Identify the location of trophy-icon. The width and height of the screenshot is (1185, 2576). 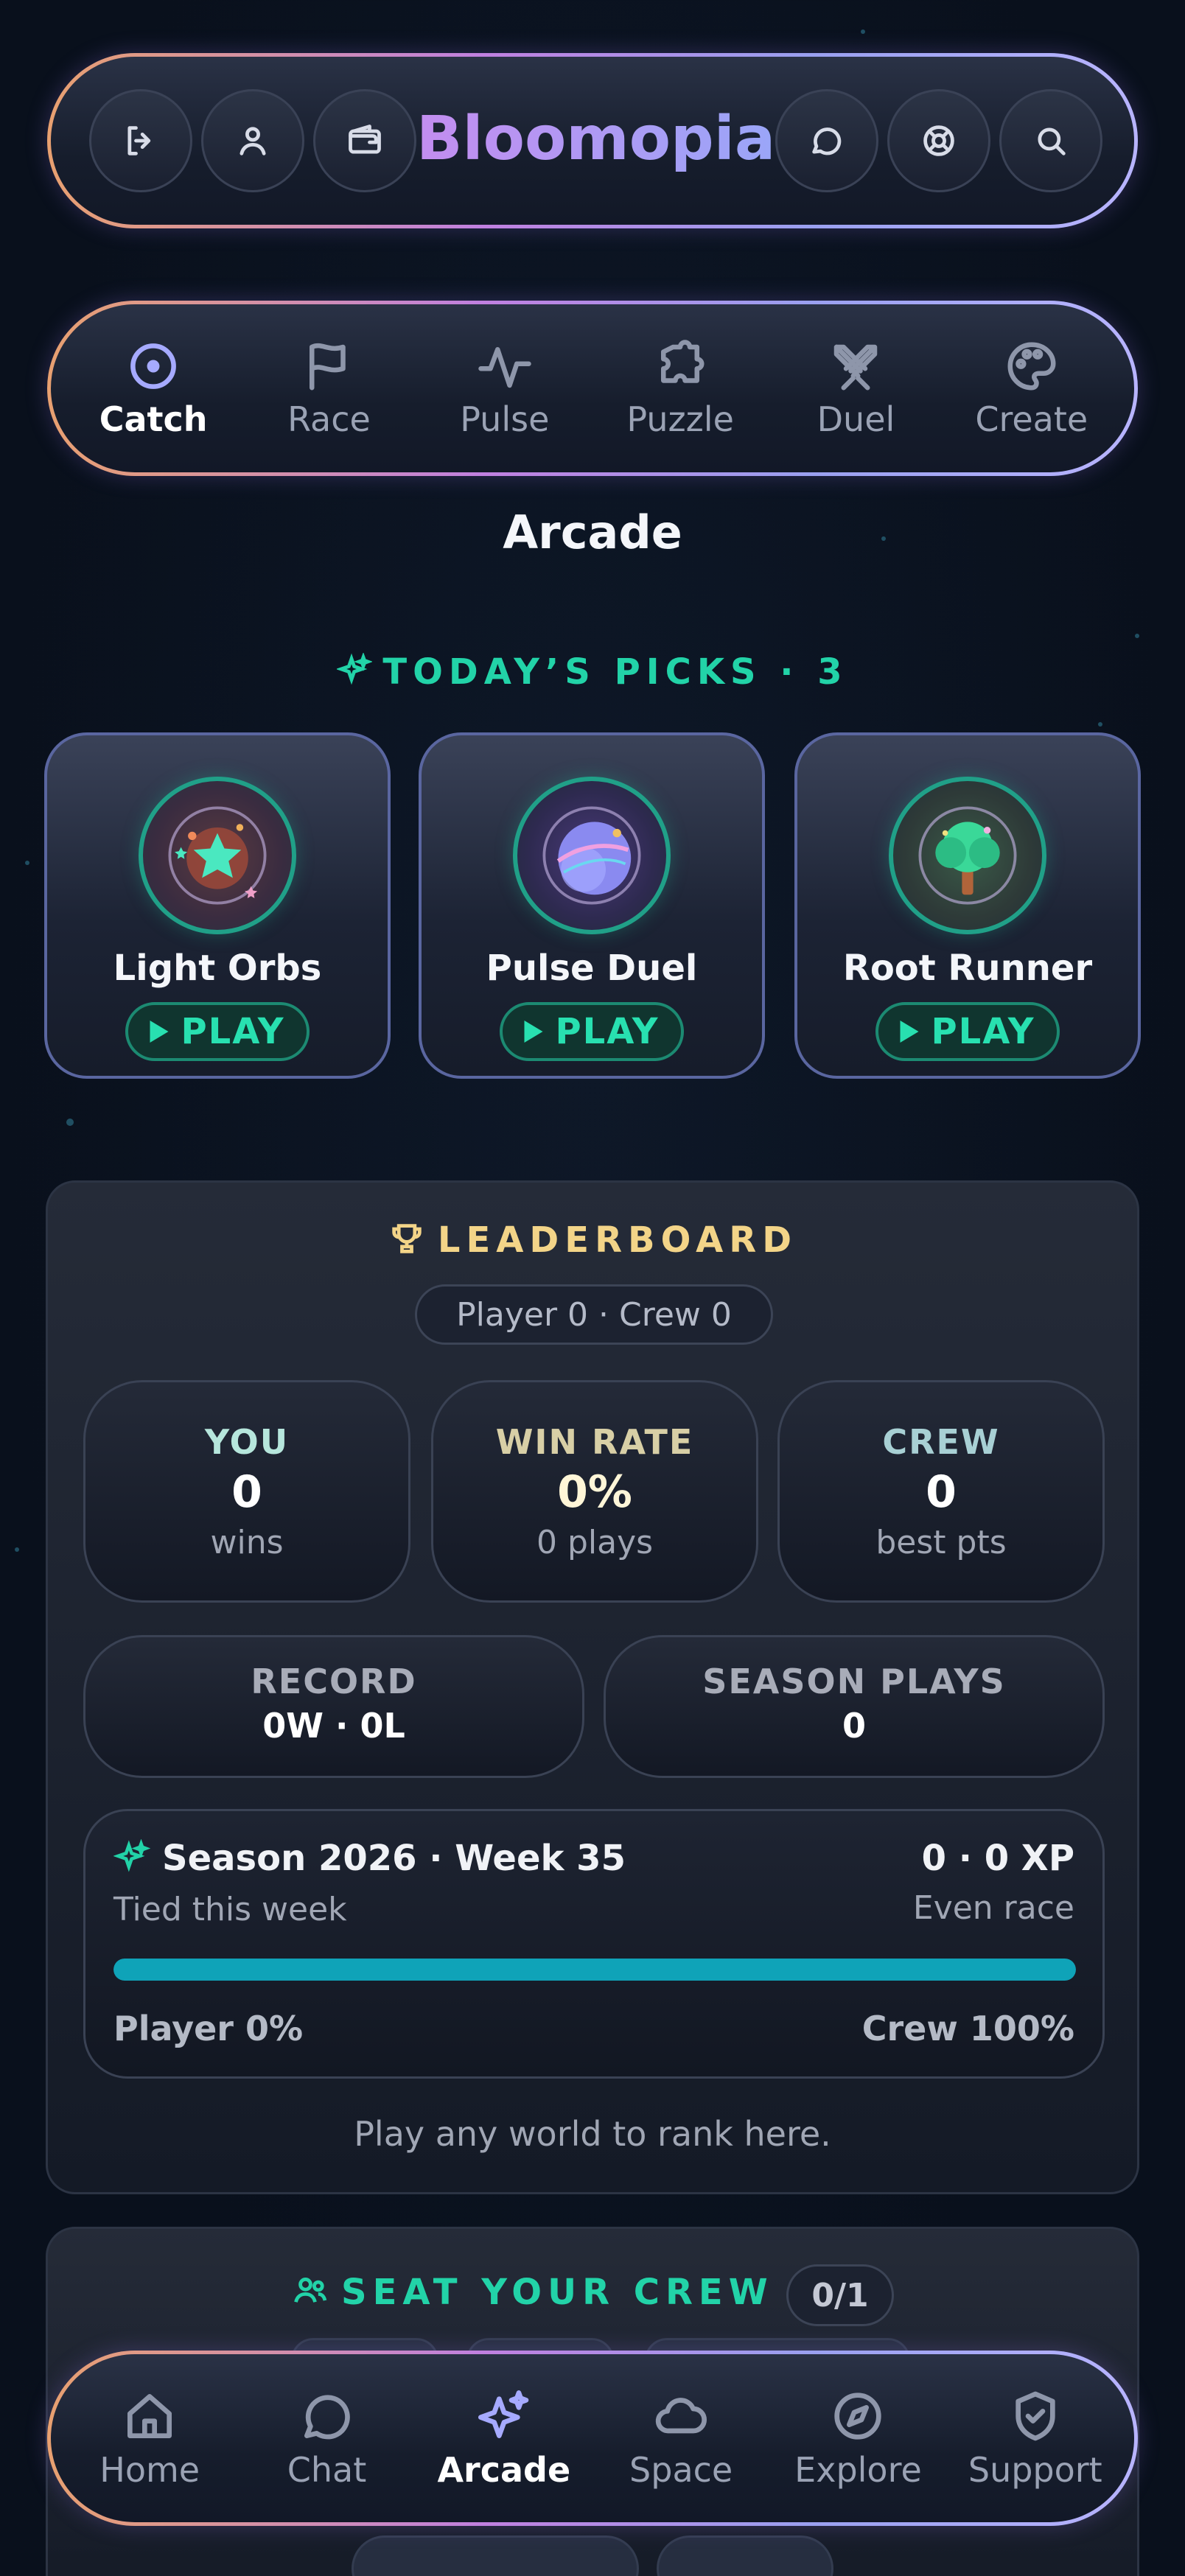
(407, 1238).